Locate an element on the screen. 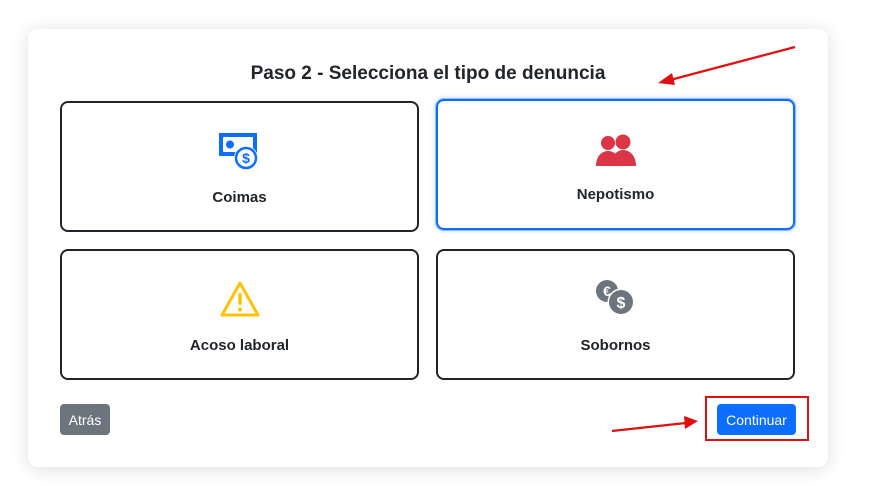 The height and width of the screenshot is (501, 876). option-label: Nepotismo is located at coordinates (615, 194).